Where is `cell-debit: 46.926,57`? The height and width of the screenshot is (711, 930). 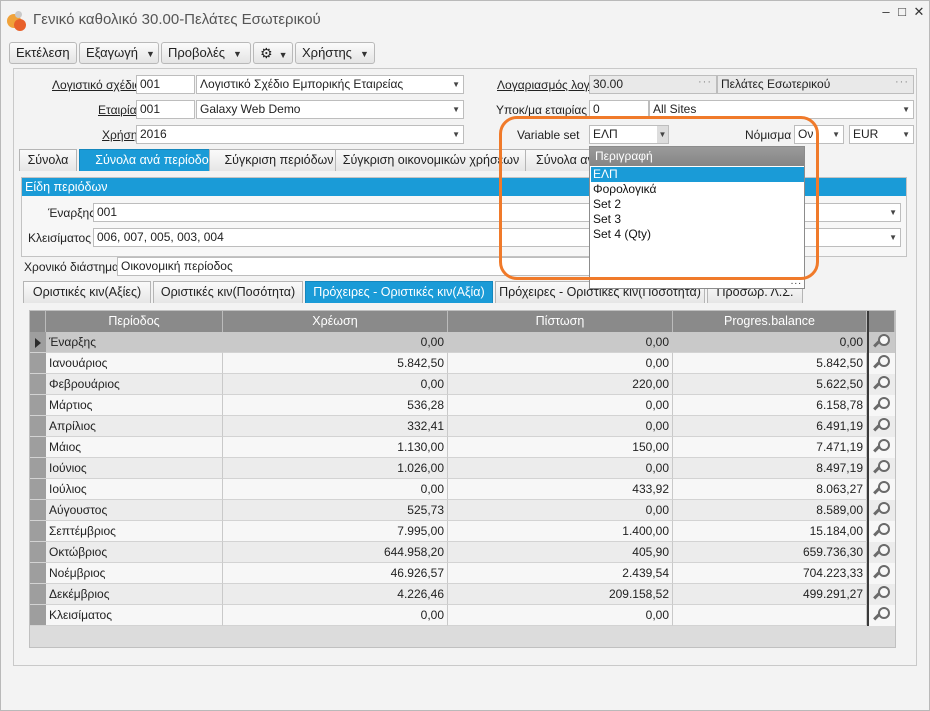 cell-debit: 46.926,57 is located at coordinates (335, 573).